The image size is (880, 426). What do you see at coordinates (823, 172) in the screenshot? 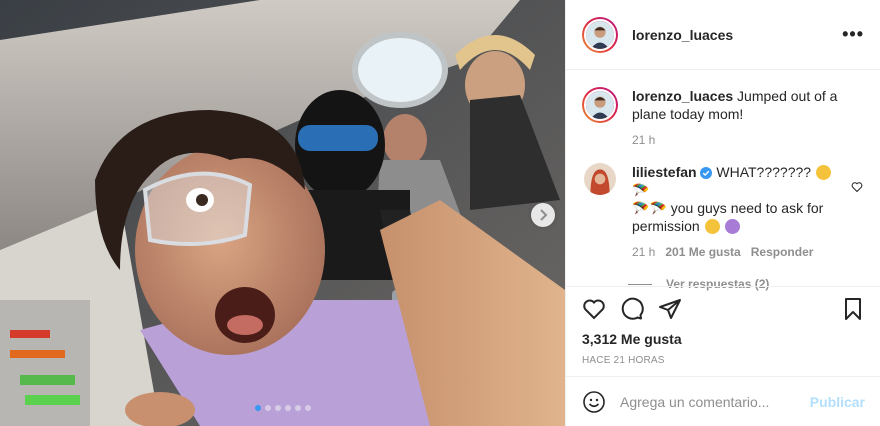
I see `shocked-face-emoji-icon` at bounding box center [823, 172].